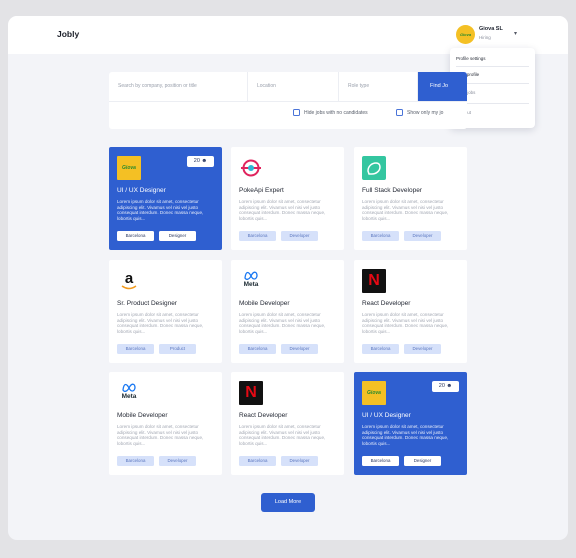  I want to click on role-tag: Product, so click(177, 349).